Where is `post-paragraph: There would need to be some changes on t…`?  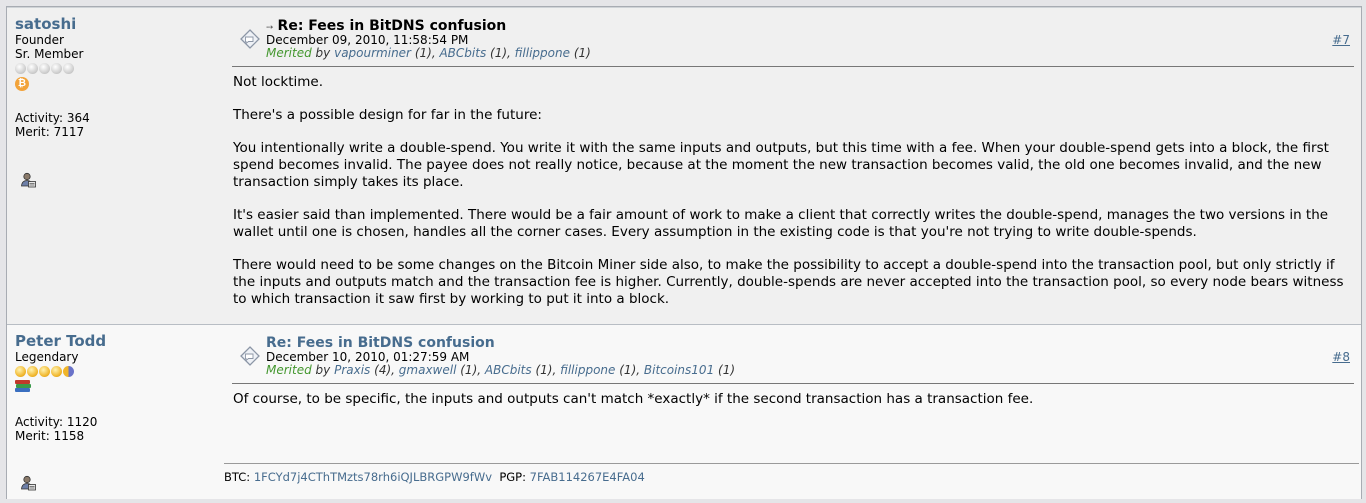
post-paragraph: There would need to be some changes on t… is located at coordinates (788, 282).